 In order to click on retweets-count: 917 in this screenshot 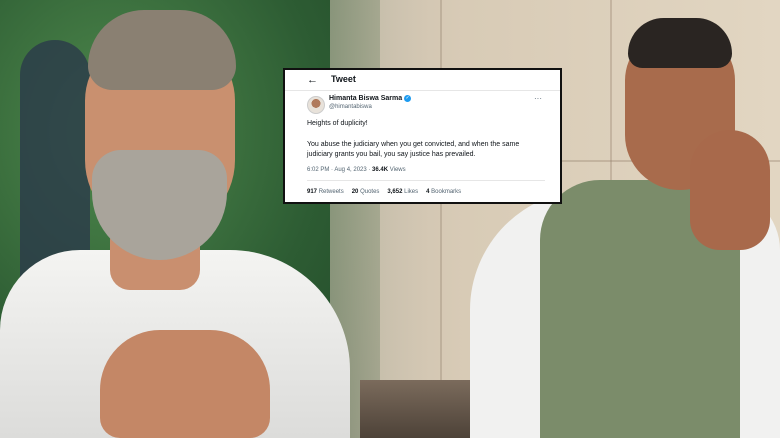, I will do `click(312, 192)`.